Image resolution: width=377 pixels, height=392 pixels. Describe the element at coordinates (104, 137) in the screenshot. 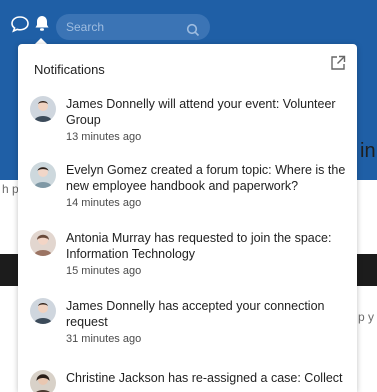

I see `notification-time: 13 minutes ago` at that location.